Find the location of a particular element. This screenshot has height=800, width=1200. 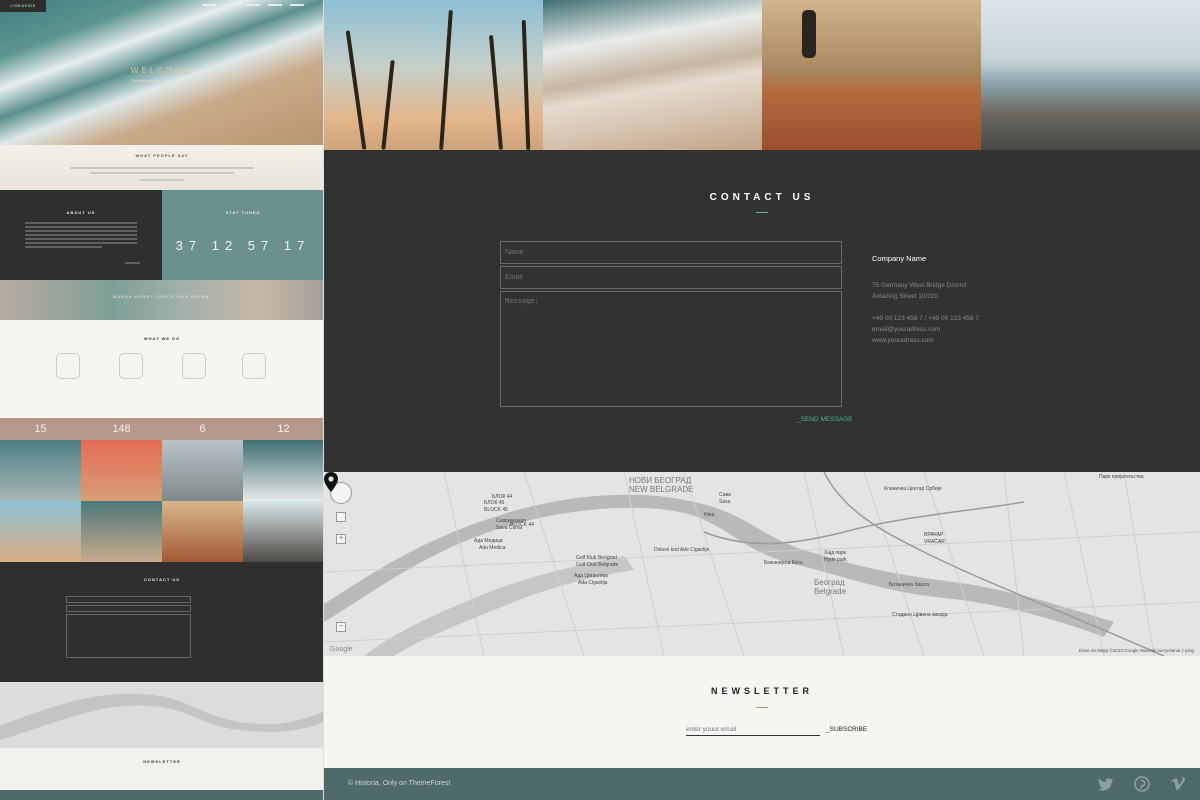

name-field is located at coordinates (671, 252).